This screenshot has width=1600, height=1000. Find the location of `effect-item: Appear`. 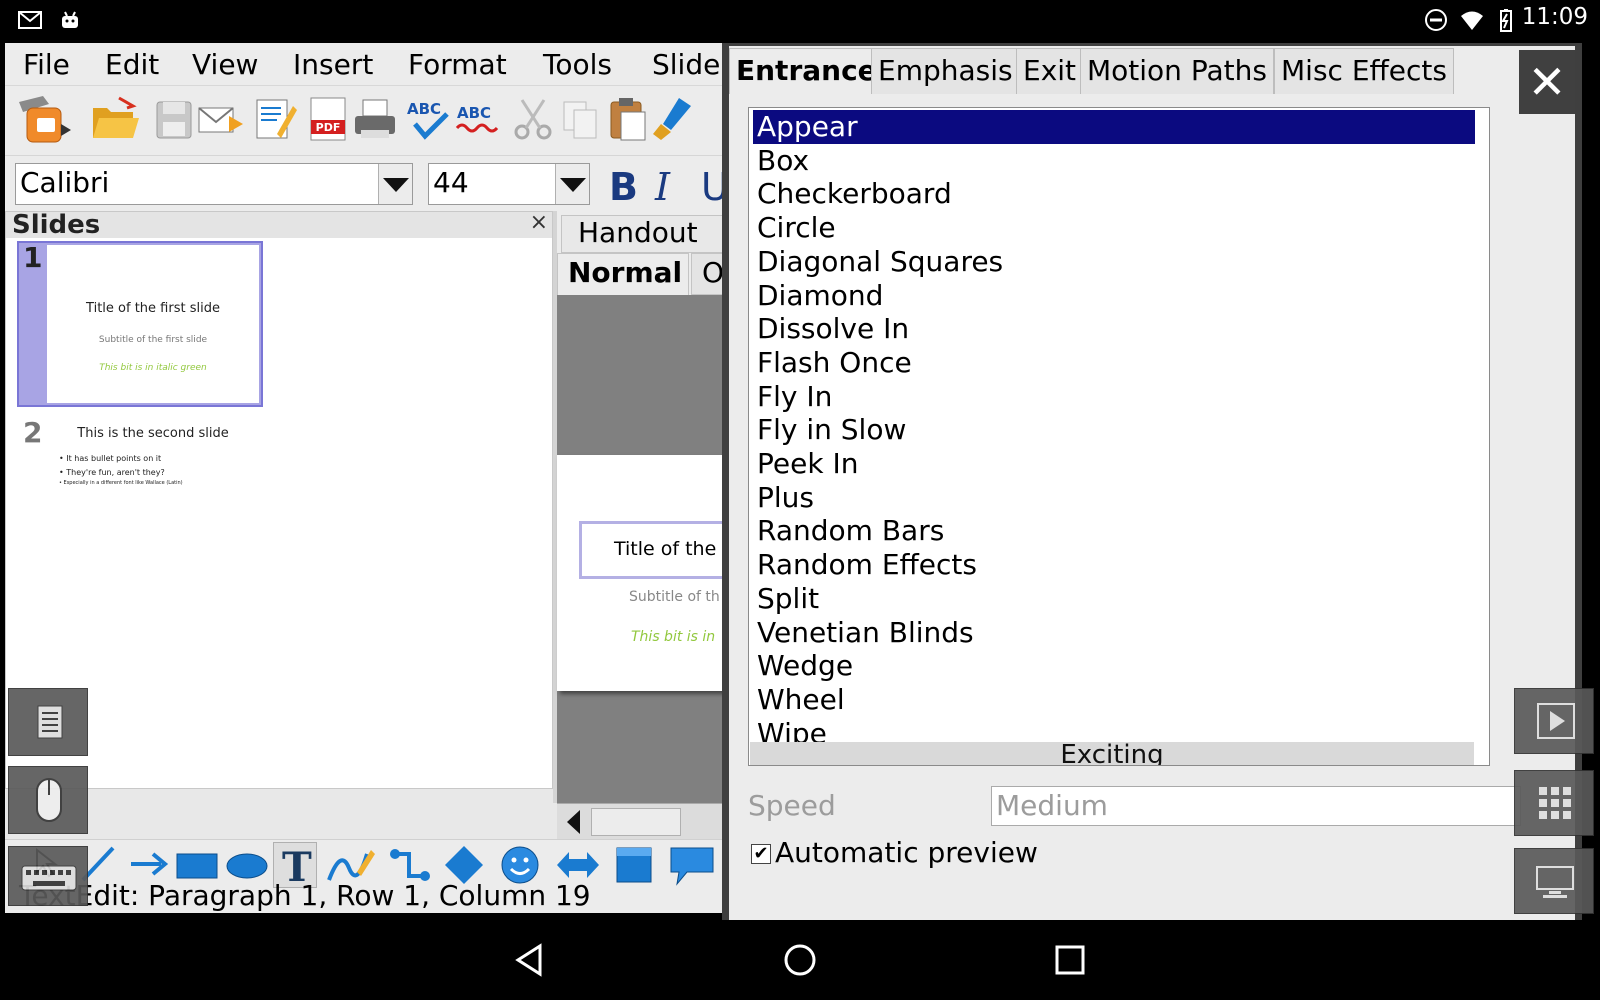

effect-item: Appear is located at coordinates (1114, 127).